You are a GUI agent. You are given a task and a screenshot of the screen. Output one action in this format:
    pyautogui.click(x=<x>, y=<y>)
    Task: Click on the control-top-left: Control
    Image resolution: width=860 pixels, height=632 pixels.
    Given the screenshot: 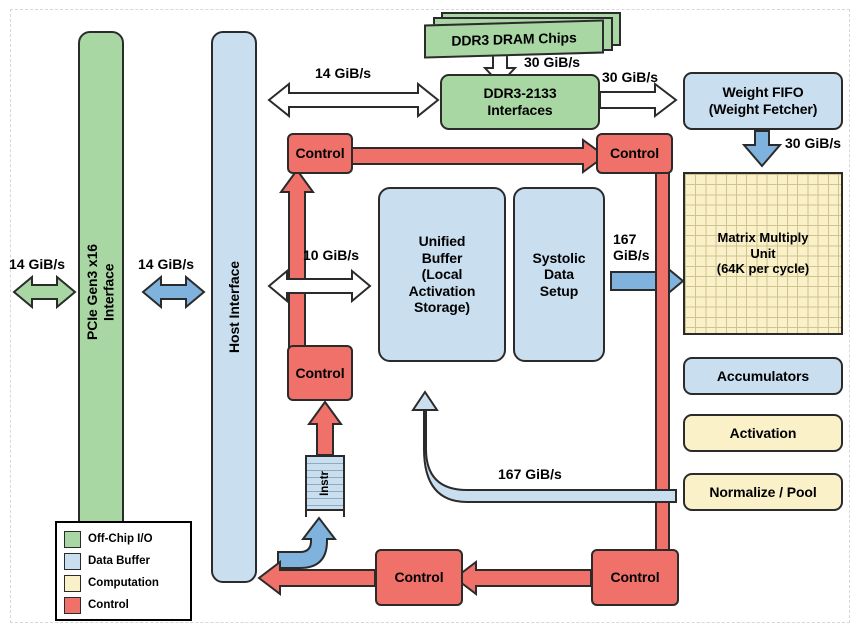 What is the action you would take?
    pyautogui.click(x=320, y=153)
    